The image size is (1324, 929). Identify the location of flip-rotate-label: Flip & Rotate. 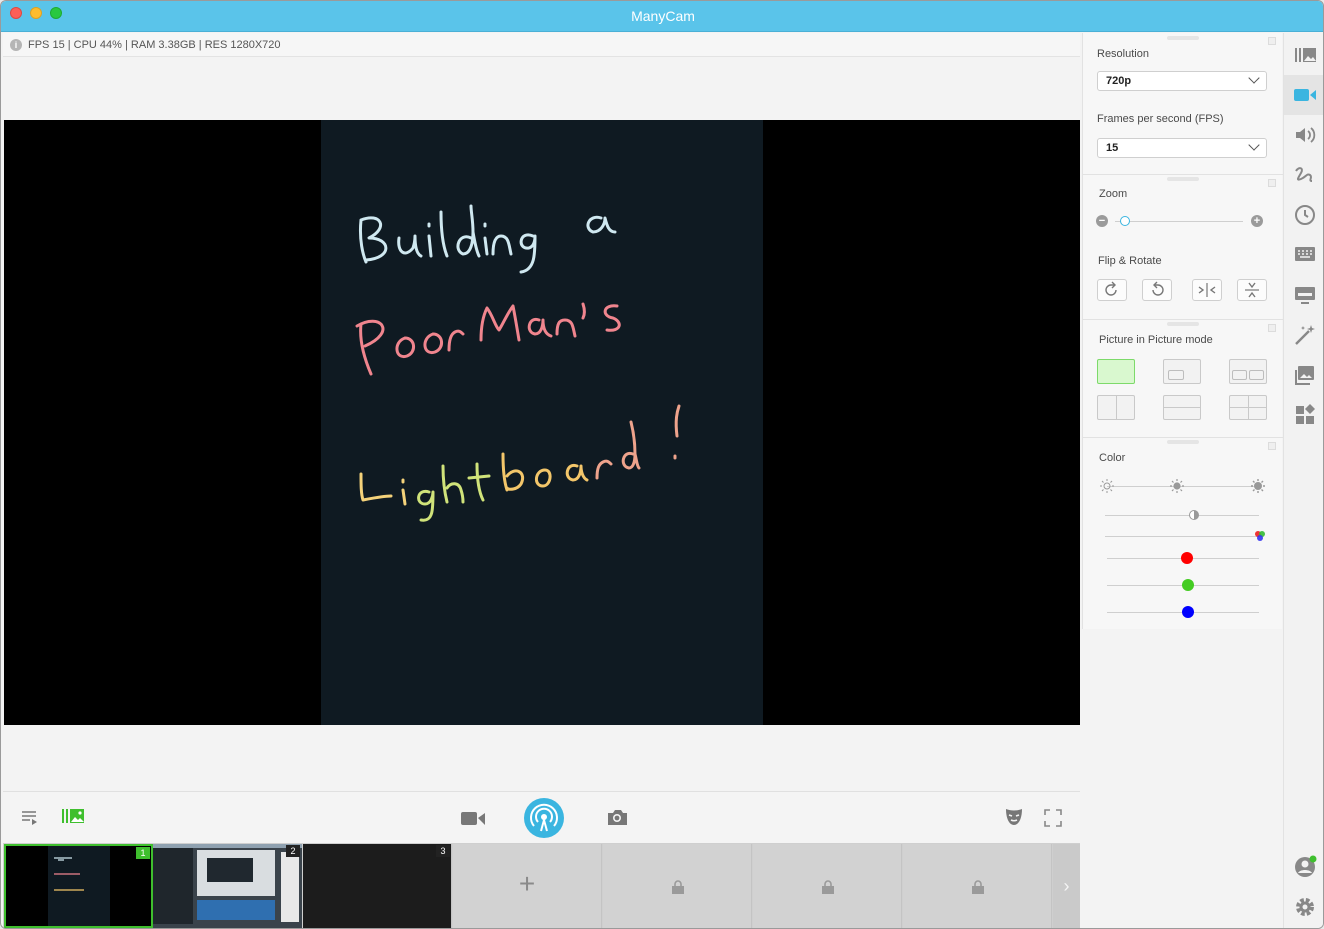
(1130, 261).